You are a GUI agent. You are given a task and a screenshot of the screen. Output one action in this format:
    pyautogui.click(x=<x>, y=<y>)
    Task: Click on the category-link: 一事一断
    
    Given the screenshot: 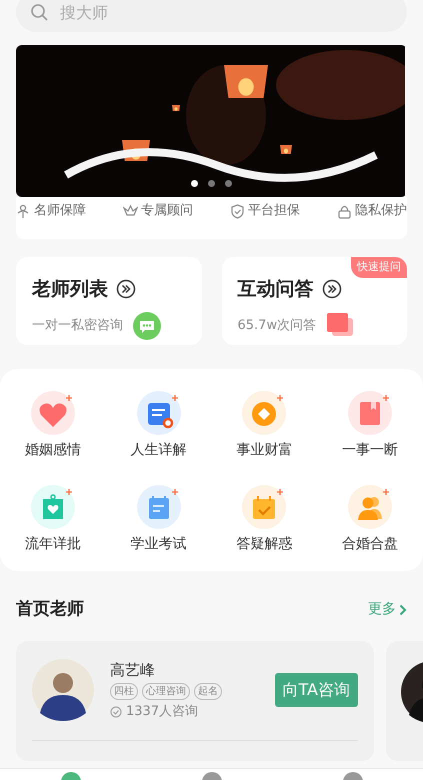 What is the action you would take?
    pyautogui.click(x=370, y=450)
    